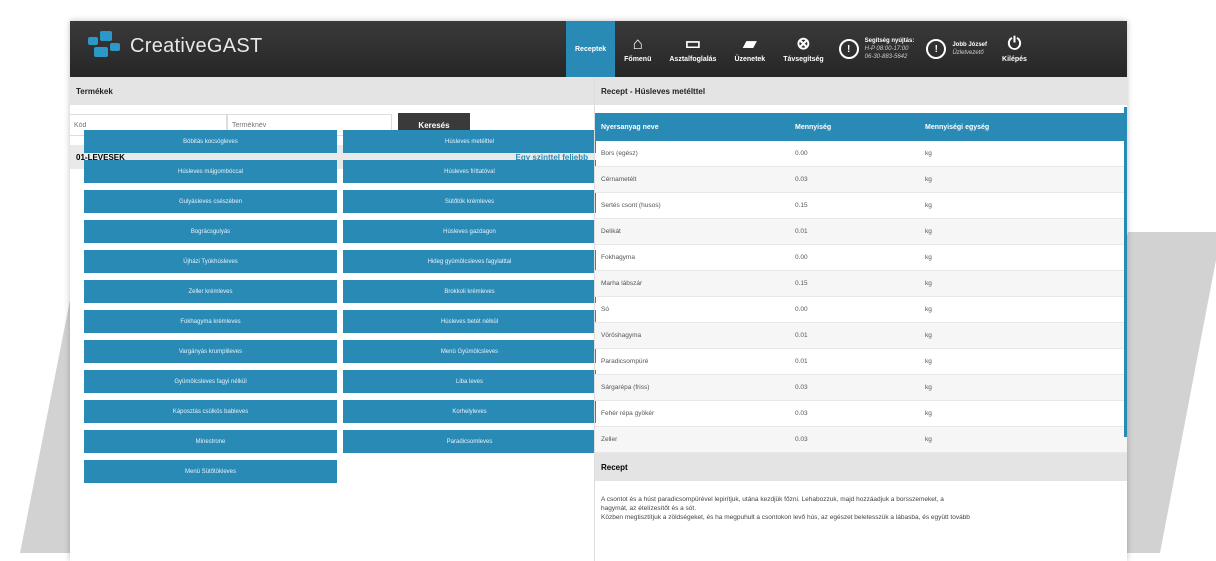 This screenshot has height=561, width=1216. What do you see at coordinates (469, 441) in the screenshot?
I see `product-tile: Paradicsomleves` at bounding box center [469, 441].